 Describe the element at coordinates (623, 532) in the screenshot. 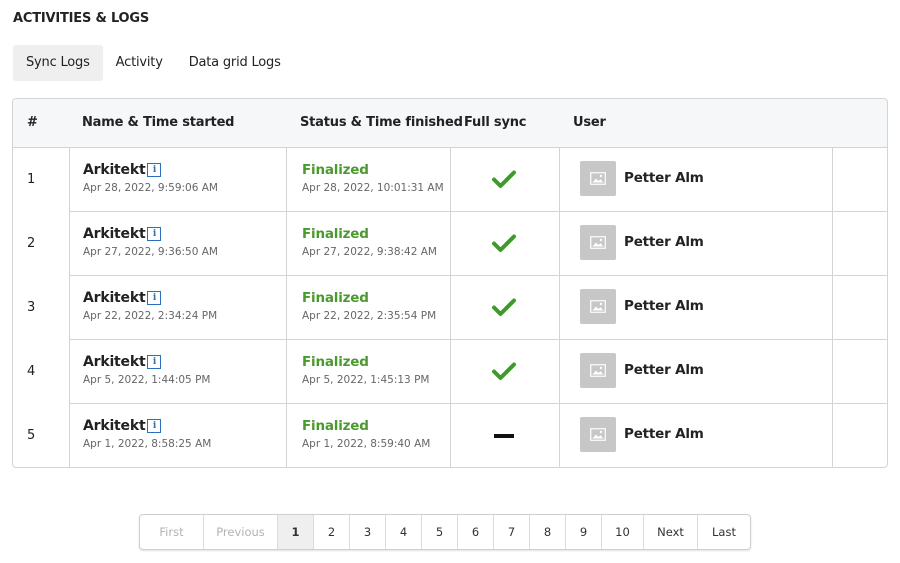

I see `pagination-10-page-button: 10` at that location.